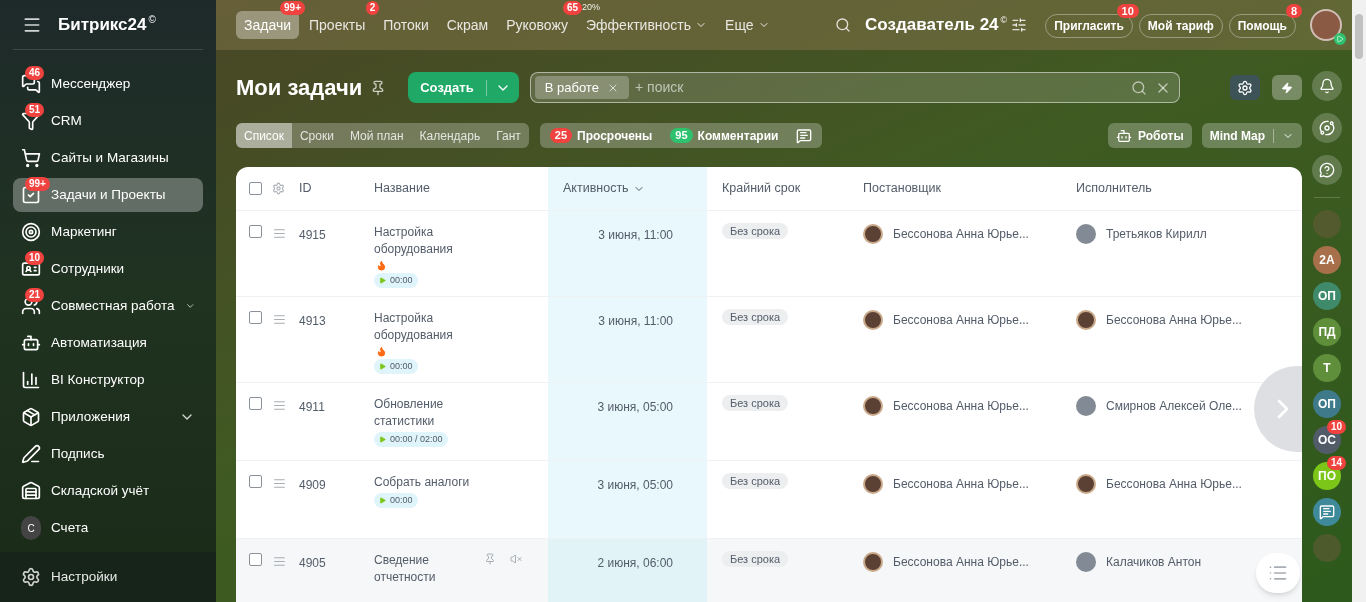  What do you see at coordinates (1251, 135) in the screenshot?
I see `mind-map-button: Mind Map` at bounding box center [1251, 135].